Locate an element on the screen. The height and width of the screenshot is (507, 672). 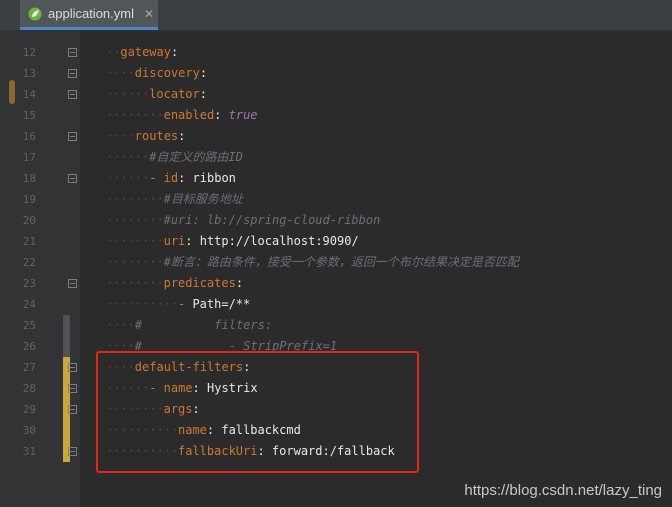
code-line: - id: ribbon is located at coordinates (192, 178).